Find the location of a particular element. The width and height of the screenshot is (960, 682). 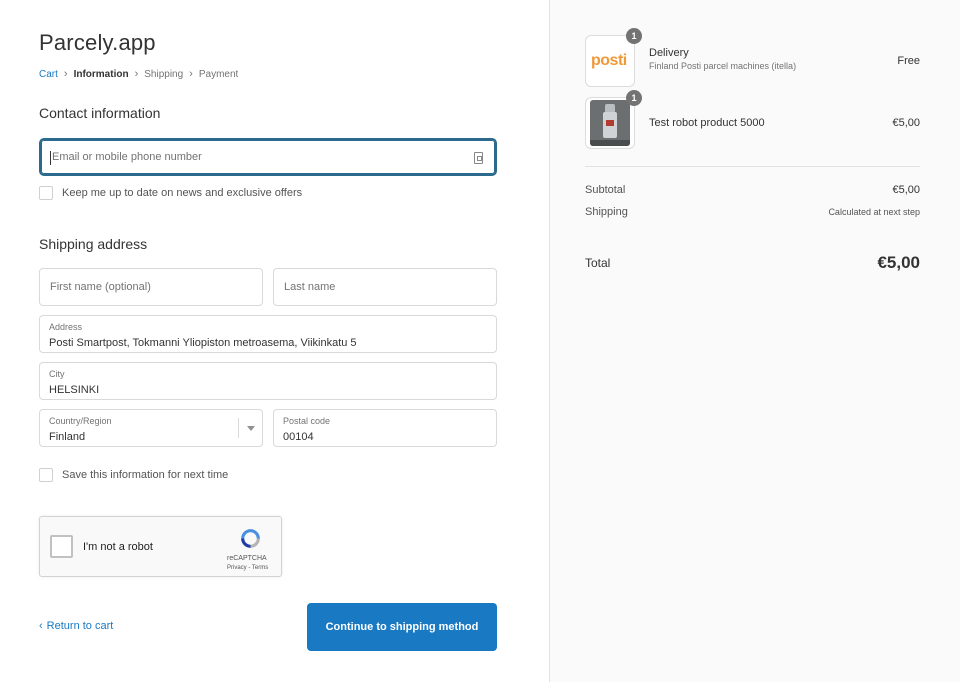

shipping-row: Shipping Calculated at next step is located at coordinates (752, 212).